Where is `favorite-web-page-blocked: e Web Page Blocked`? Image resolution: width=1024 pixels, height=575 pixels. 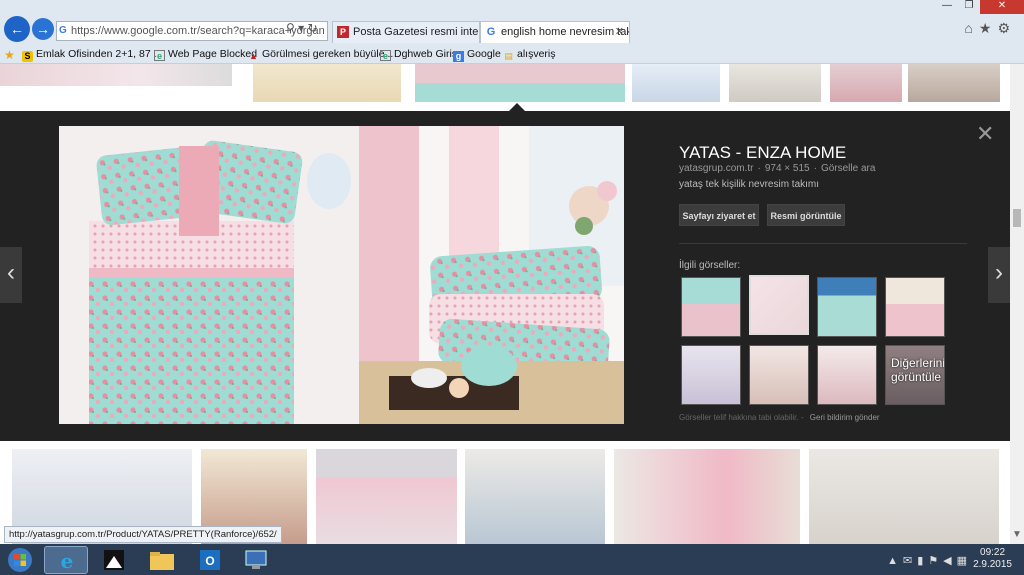 favorite-web-page-blocked: e Web Page Blocked is located at coordinates (205, 54).